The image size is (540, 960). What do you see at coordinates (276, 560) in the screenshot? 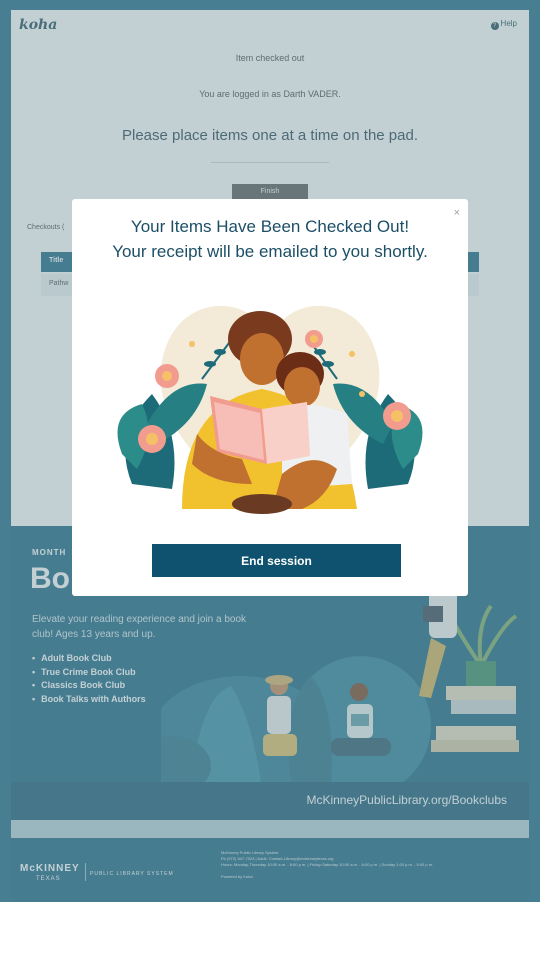
I see `end-session-button: End session` at bounding box center [276, 560].